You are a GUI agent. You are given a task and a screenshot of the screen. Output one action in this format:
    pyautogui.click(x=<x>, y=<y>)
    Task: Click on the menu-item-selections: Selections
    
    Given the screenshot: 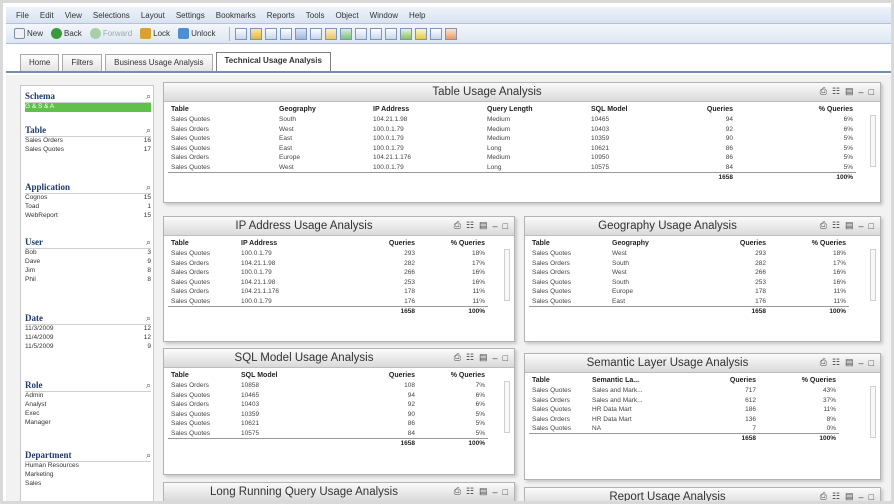 What is the action you would take?
    pyautogui.click(x=111, y=15)
    